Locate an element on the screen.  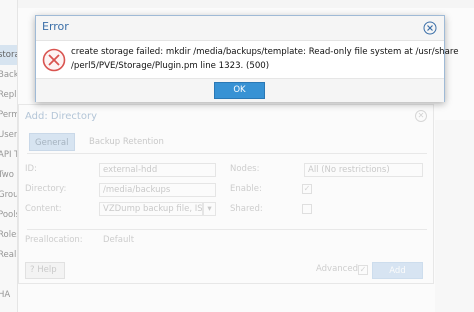
close-icon is located at coordinates (430, 28).